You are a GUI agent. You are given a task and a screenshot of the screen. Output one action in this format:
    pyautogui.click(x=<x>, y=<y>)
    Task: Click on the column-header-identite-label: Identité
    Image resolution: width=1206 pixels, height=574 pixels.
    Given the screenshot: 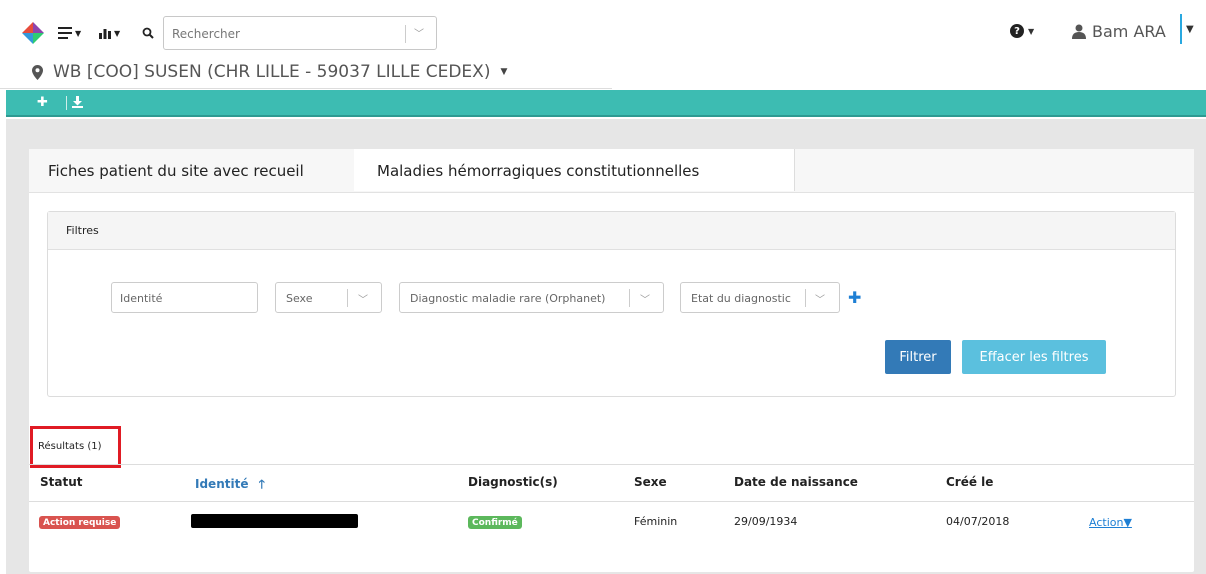 What is the action you would take?
    pyautogui.click(x=222, y=484)
    